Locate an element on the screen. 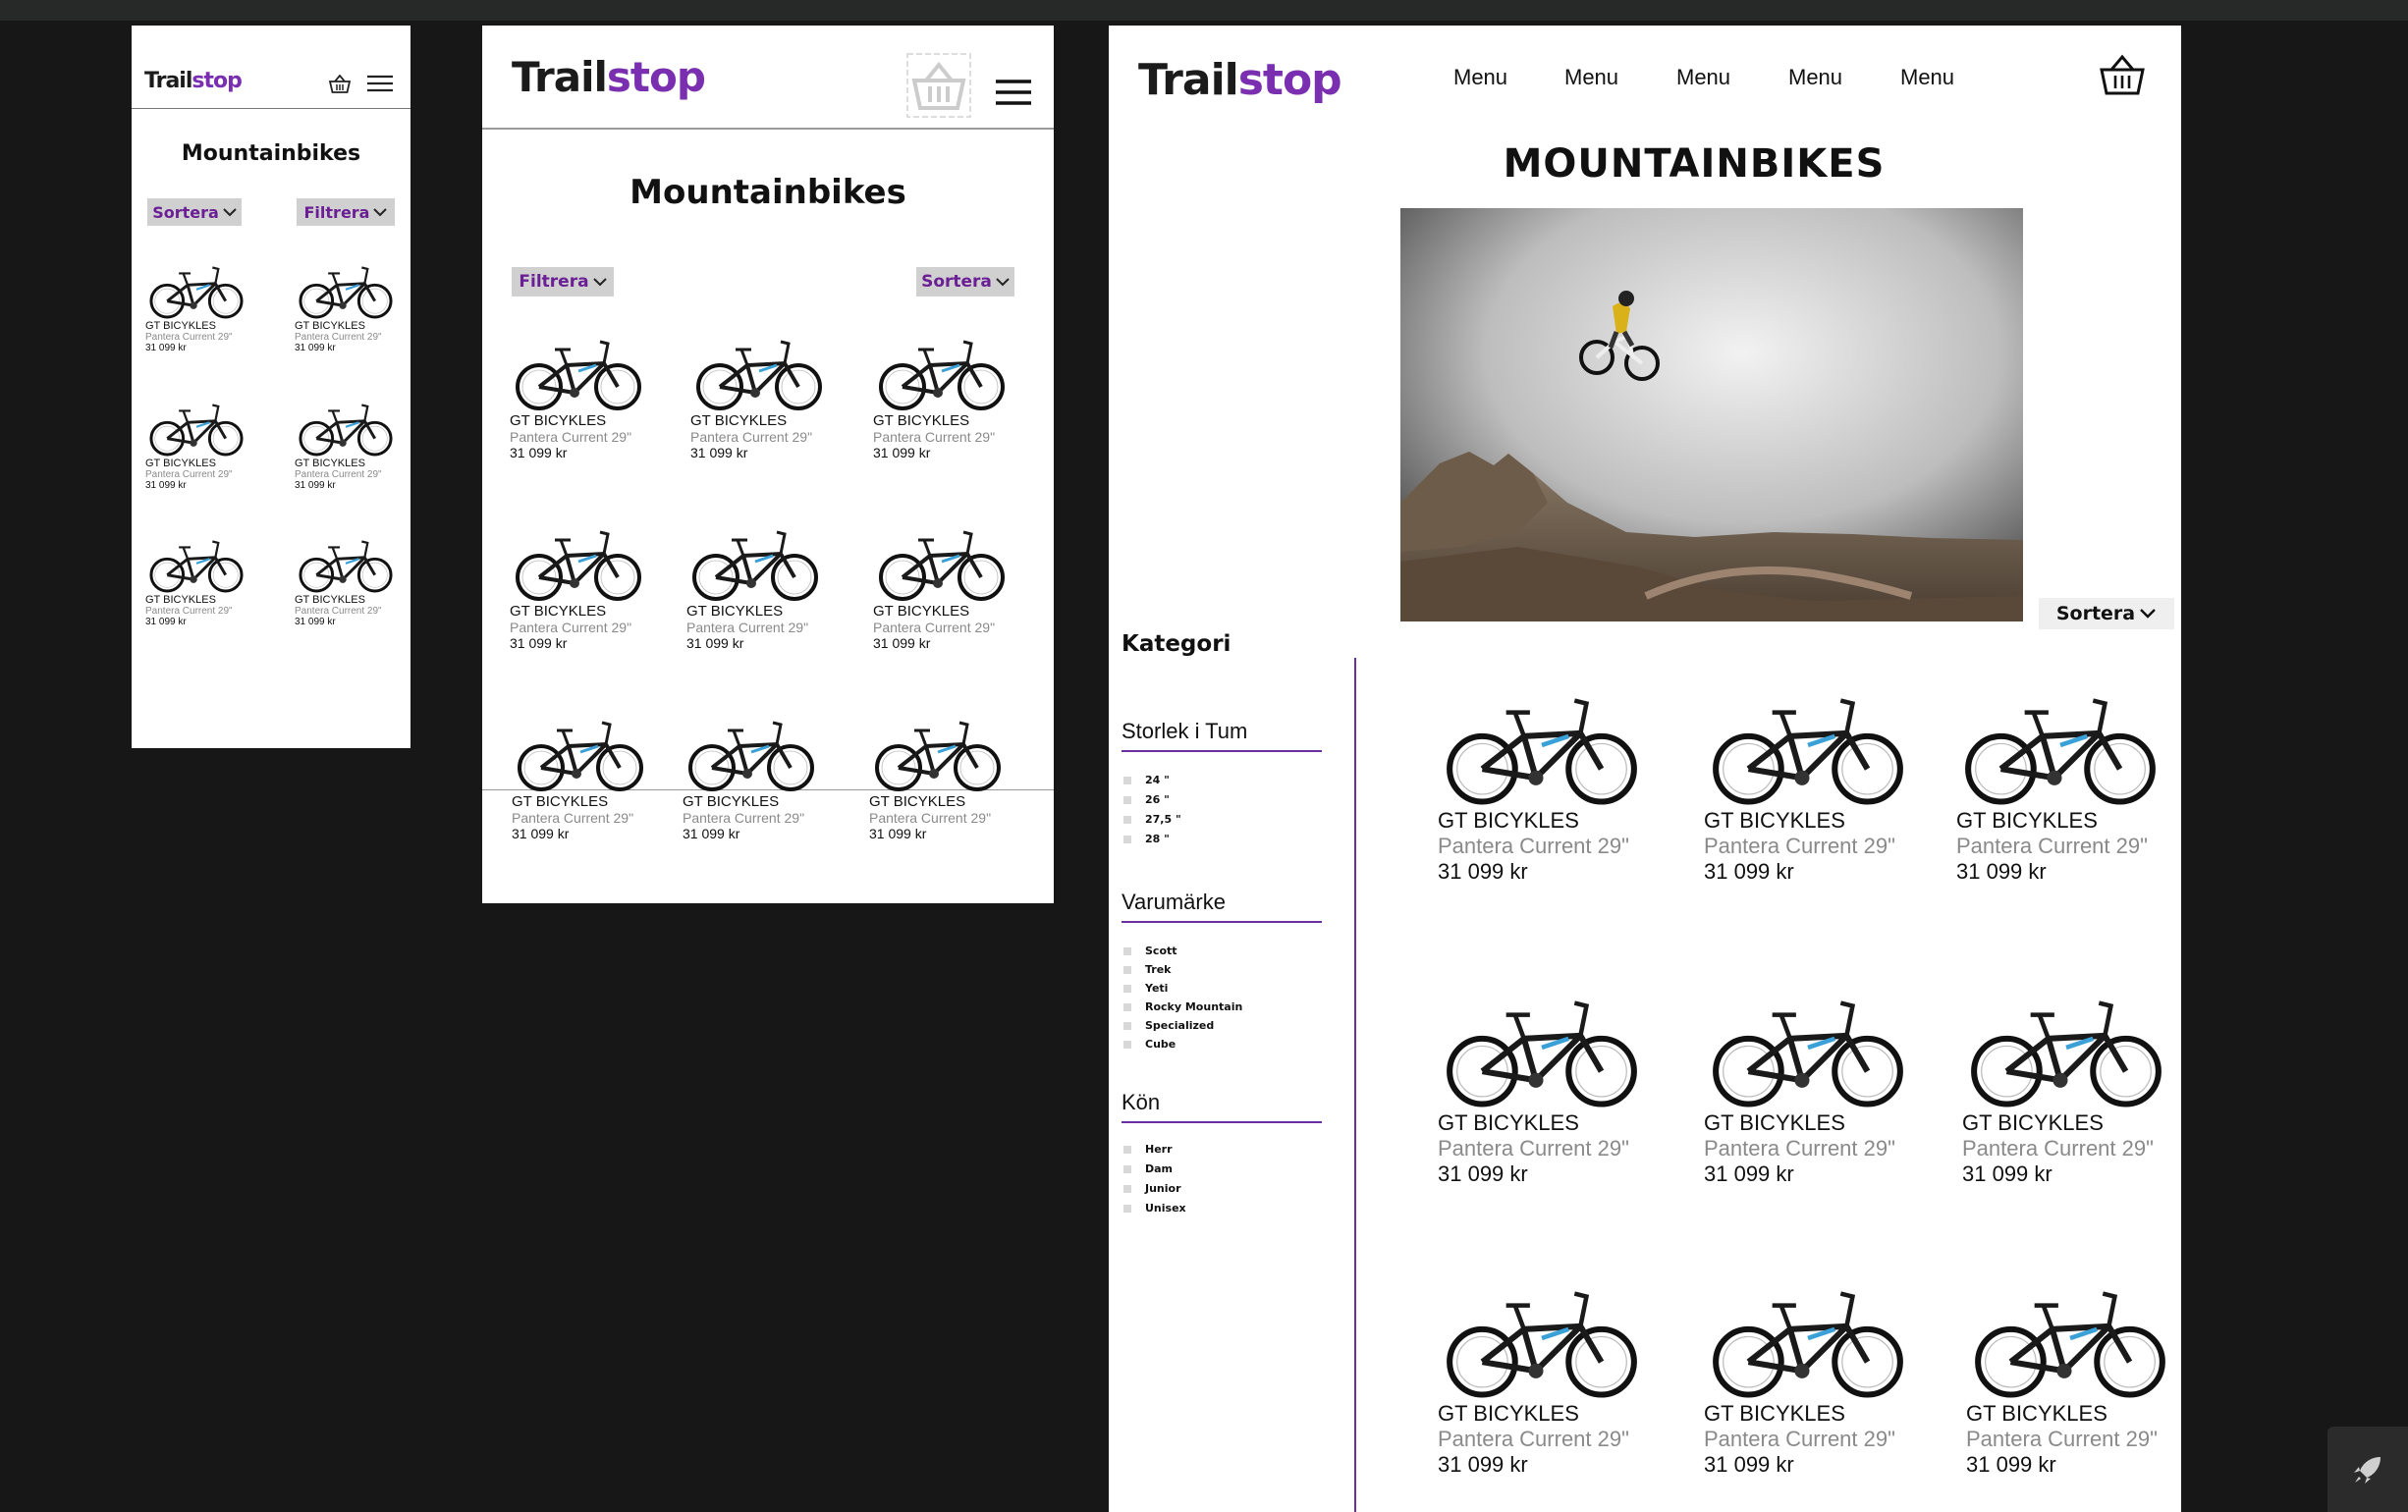 The height and width of the screenshot is (1512, 2408). filter-option: Unisex is located at coordinates (1155, 1209).